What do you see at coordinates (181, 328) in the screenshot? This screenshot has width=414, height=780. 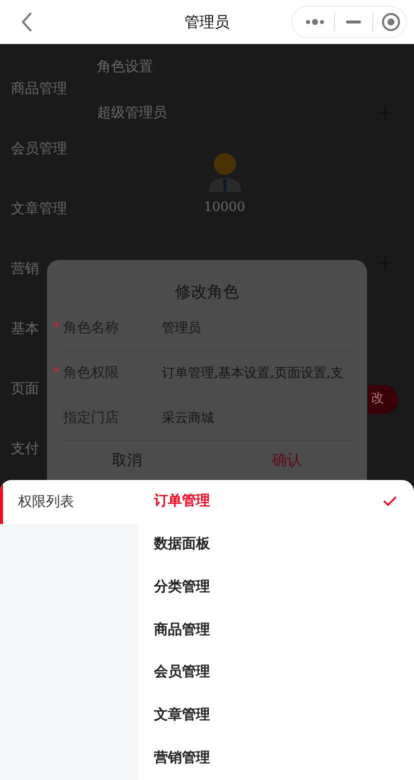 I see `field-value: 管理员` at bounding box center [181, 328].